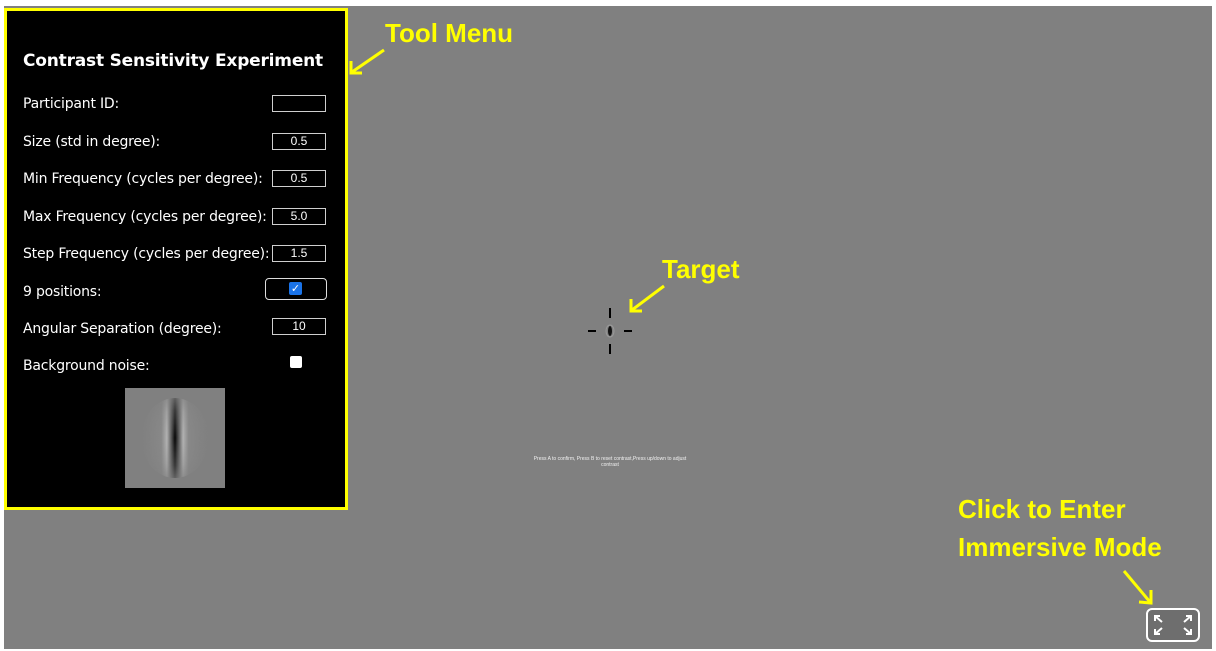 The image size is (1216, 651). I want to click on size-label: Size (std in degree):, so click(92, 142).